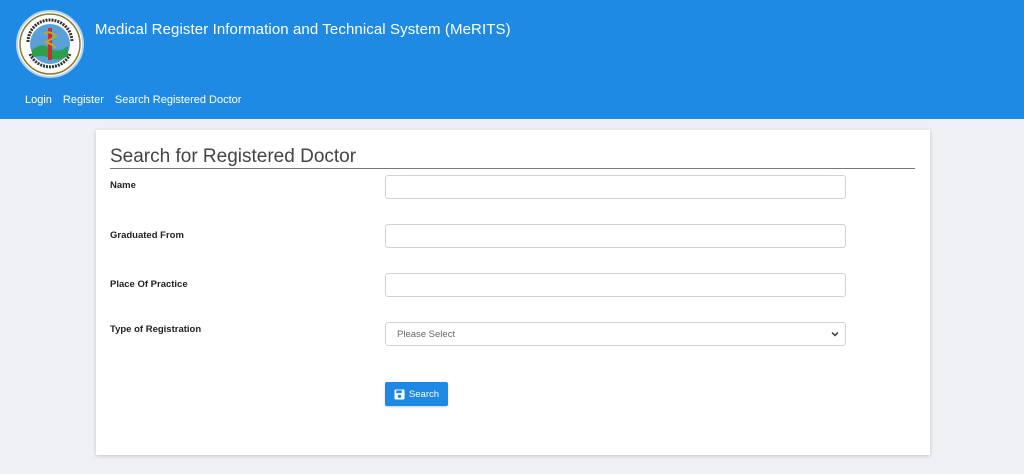  What do you see at coordinates (399, 394) in the screenshot?
I see `floppy-disk-icon` at bounding box center [399, 394].